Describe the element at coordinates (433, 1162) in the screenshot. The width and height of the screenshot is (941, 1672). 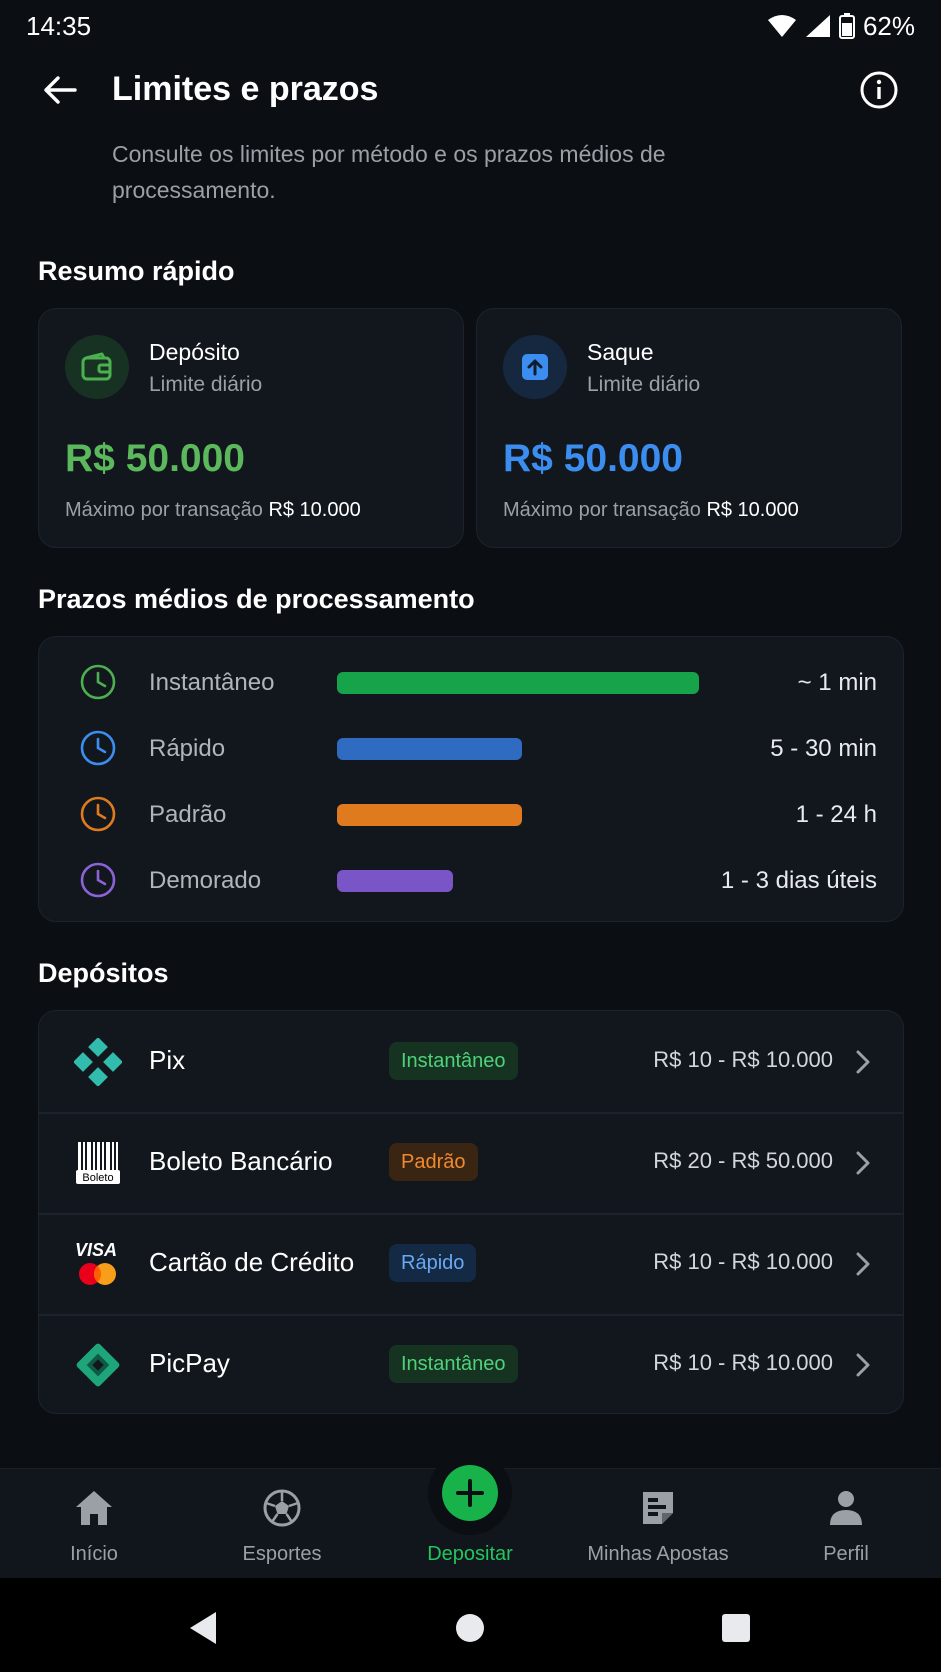
I see `speed-badge: Padrão` at that location.